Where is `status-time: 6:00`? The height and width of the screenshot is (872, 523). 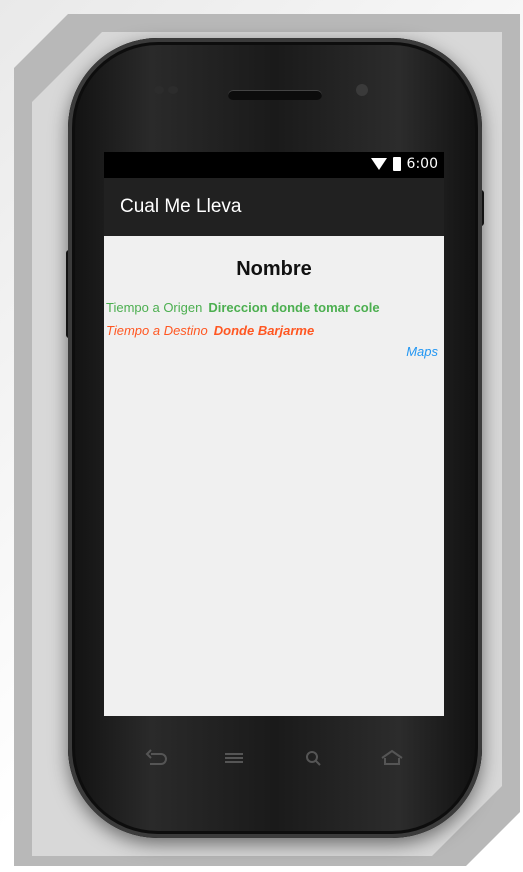 status-time: 6:00 is located at coordinates (422, 164).